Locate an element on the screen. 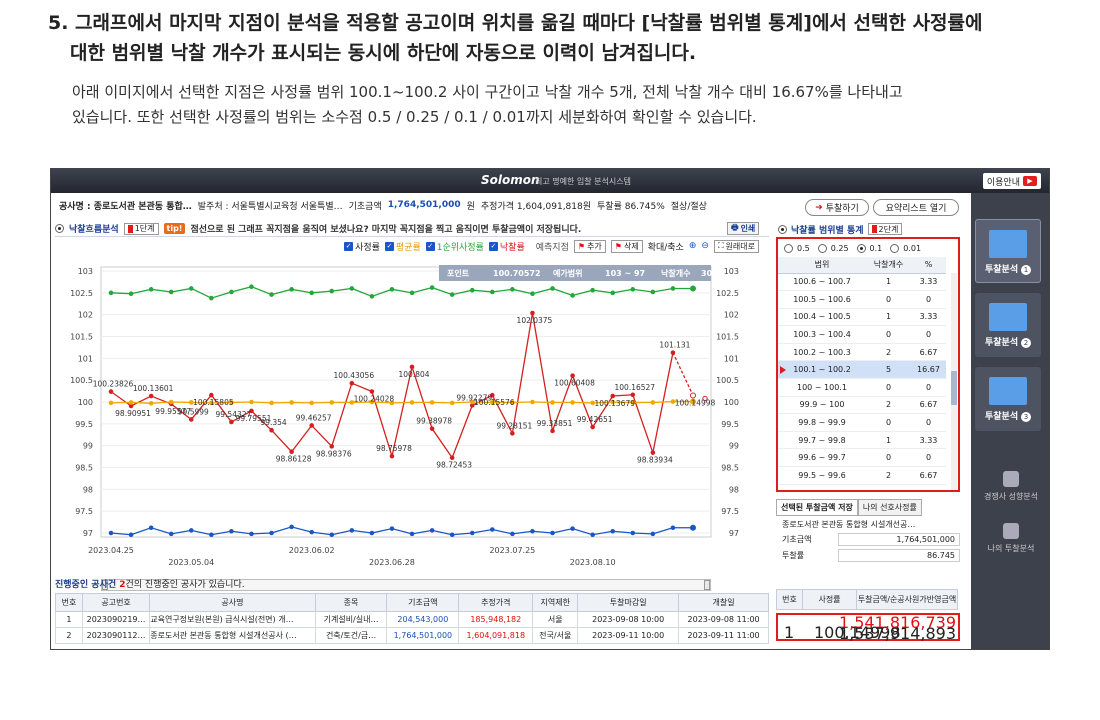  y-tick-right: 99.5 is located at coordinates (730, 424).